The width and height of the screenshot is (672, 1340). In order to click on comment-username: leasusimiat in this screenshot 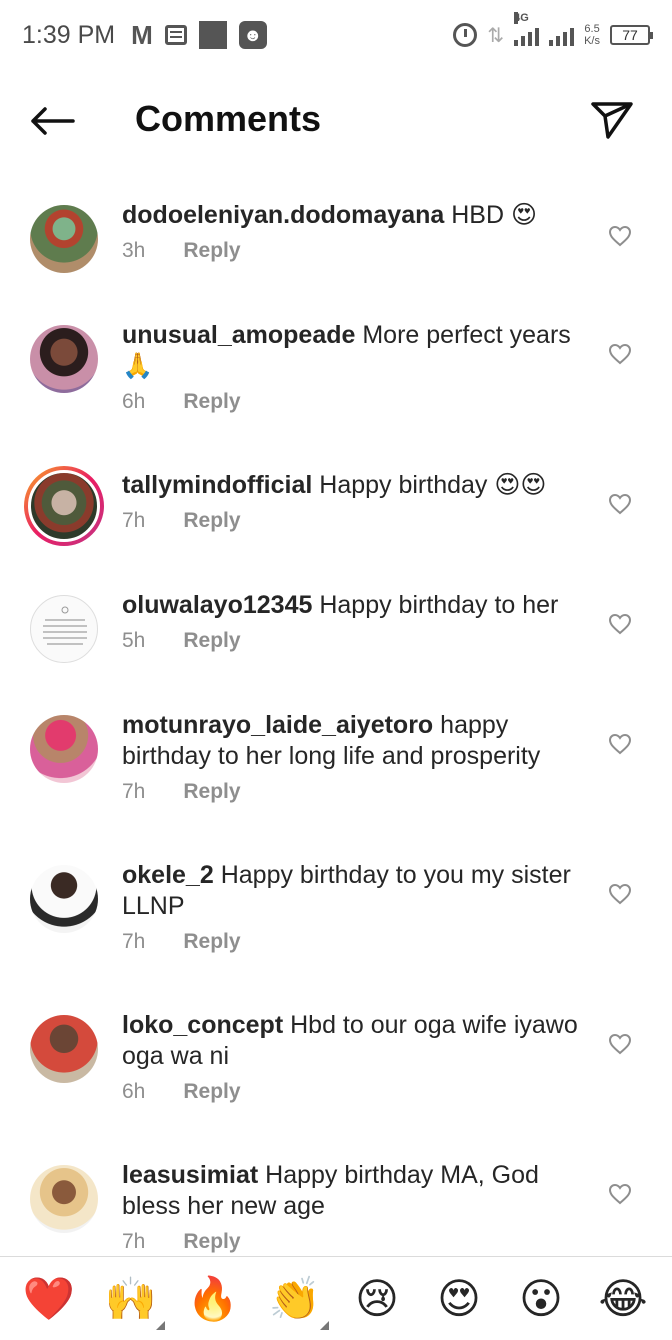, I will do `click(190, 1175)`.